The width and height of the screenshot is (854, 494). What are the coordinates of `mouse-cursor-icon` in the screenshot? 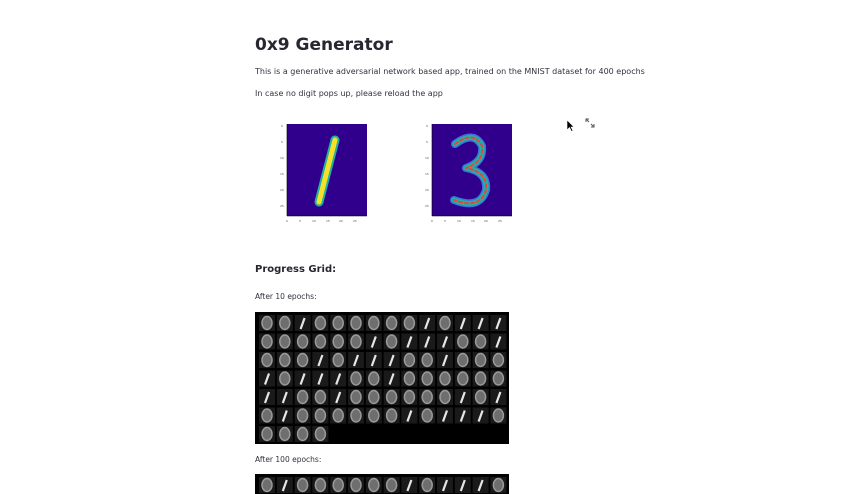 It's located at (570, 124).